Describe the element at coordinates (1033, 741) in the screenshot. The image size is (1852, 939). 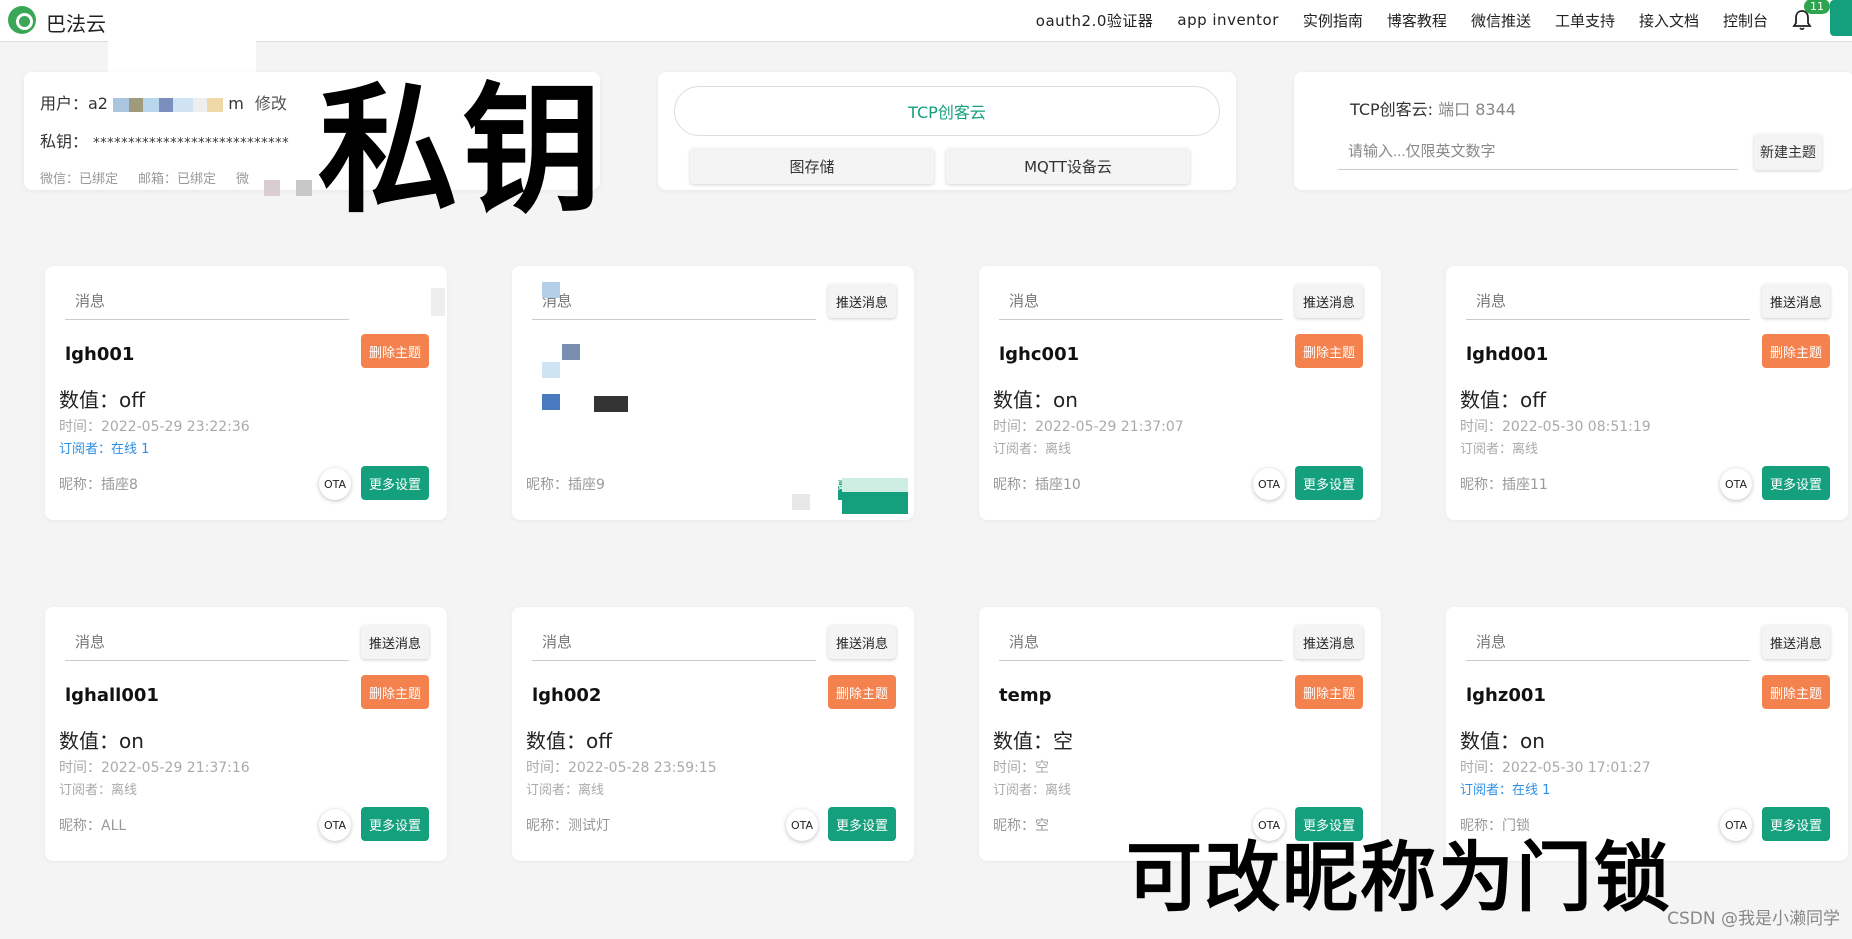
I see `topic-value: 数值：空` at that location.